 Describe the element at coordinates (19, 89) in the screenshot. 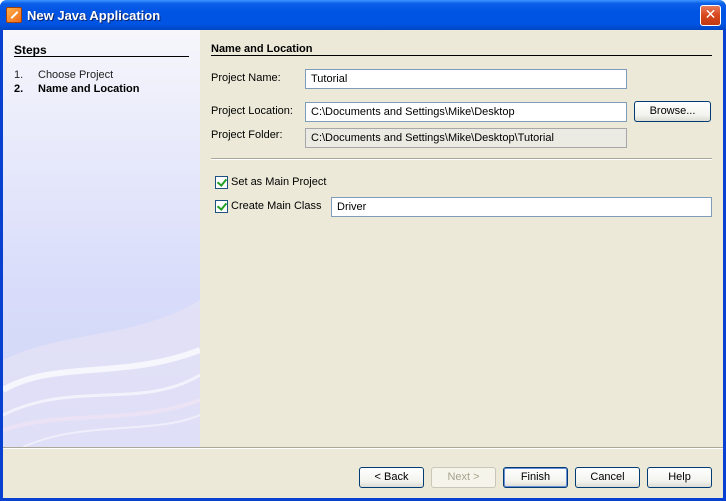

I see `step-number: 2.` at that location.